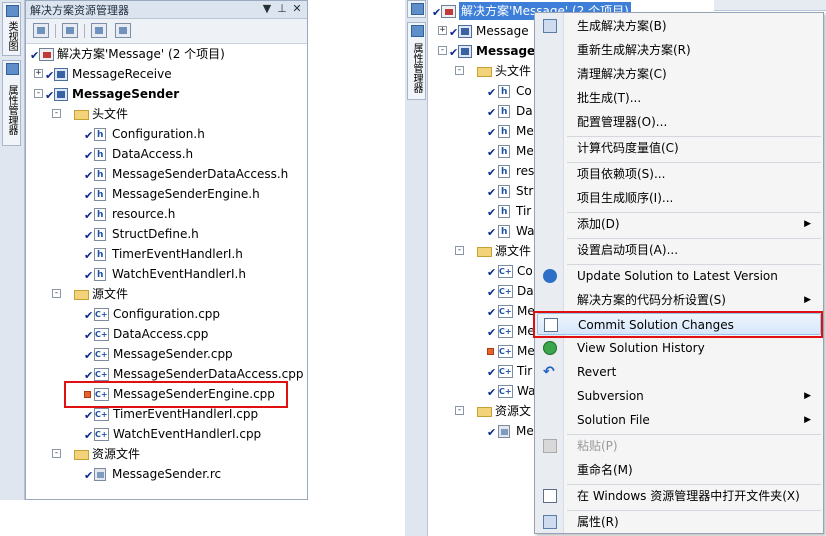 This screenshot has height=536, width=826. Describe the element at coordinates (177, 254) in the screenshot. I see `tree-item-label: TimerEventHandlerI.h` at that location.